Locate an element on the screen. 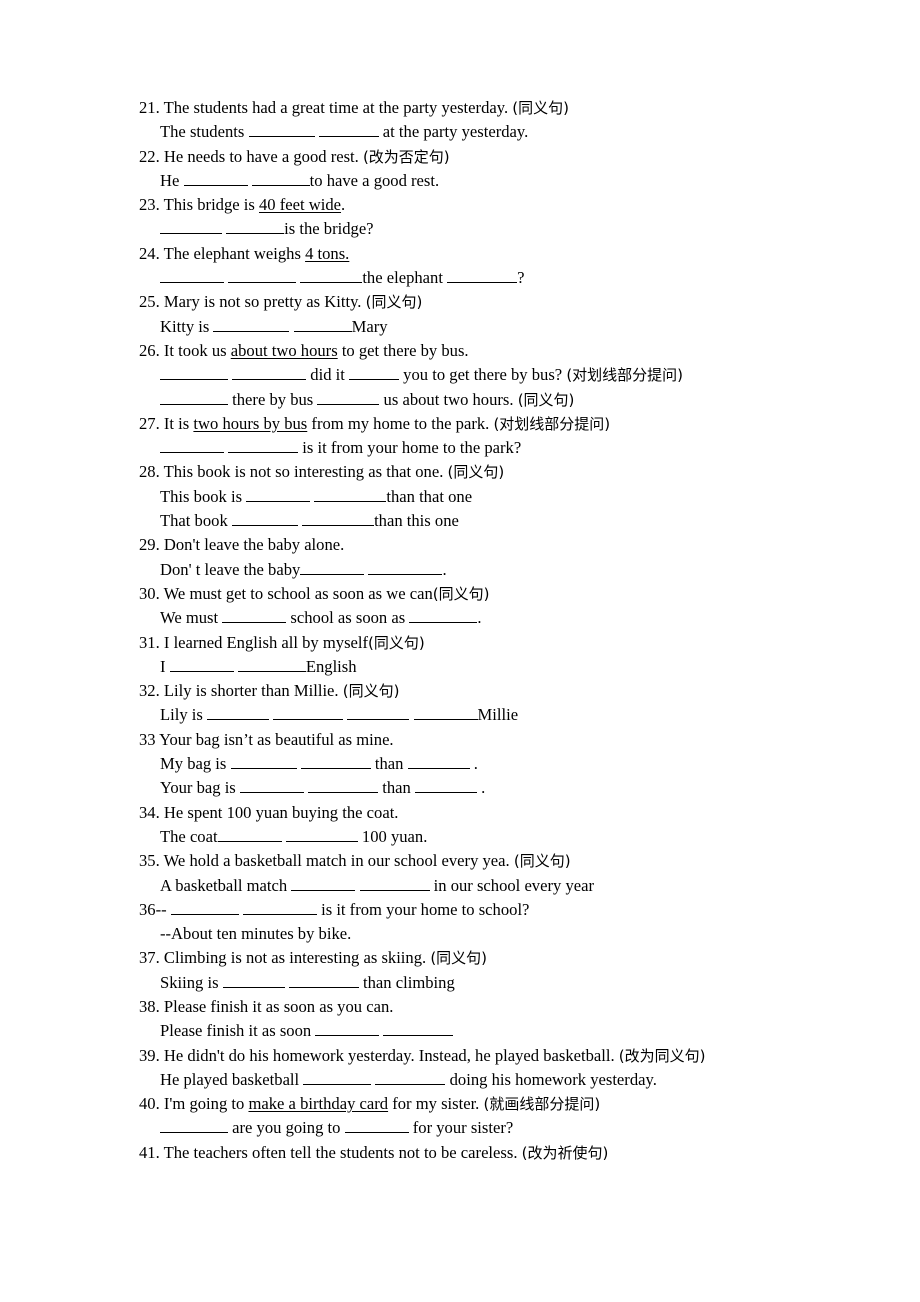  answer-text: is it from your home to school? is located at coordinates (423, 909).